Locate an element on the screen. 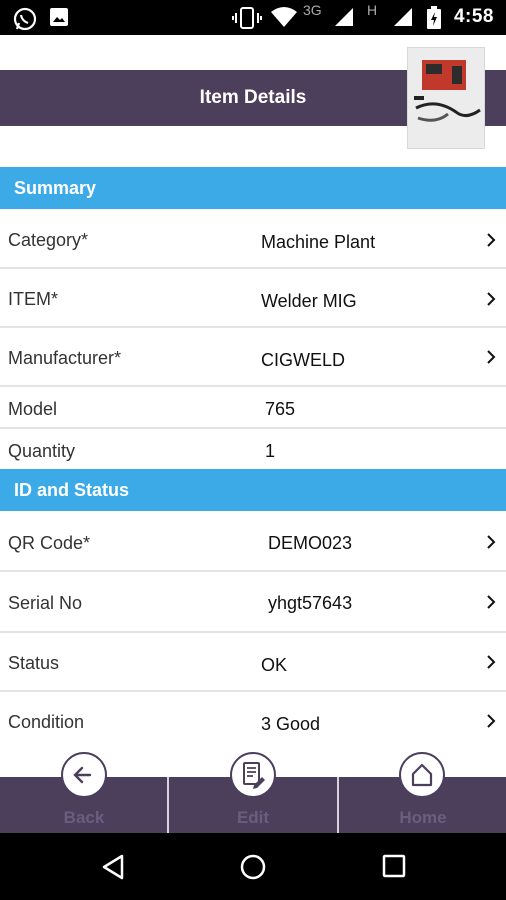 Image resolution: width=506 pixels, height=900 pixels. system-home-icon is located at coordinates (253, 867).